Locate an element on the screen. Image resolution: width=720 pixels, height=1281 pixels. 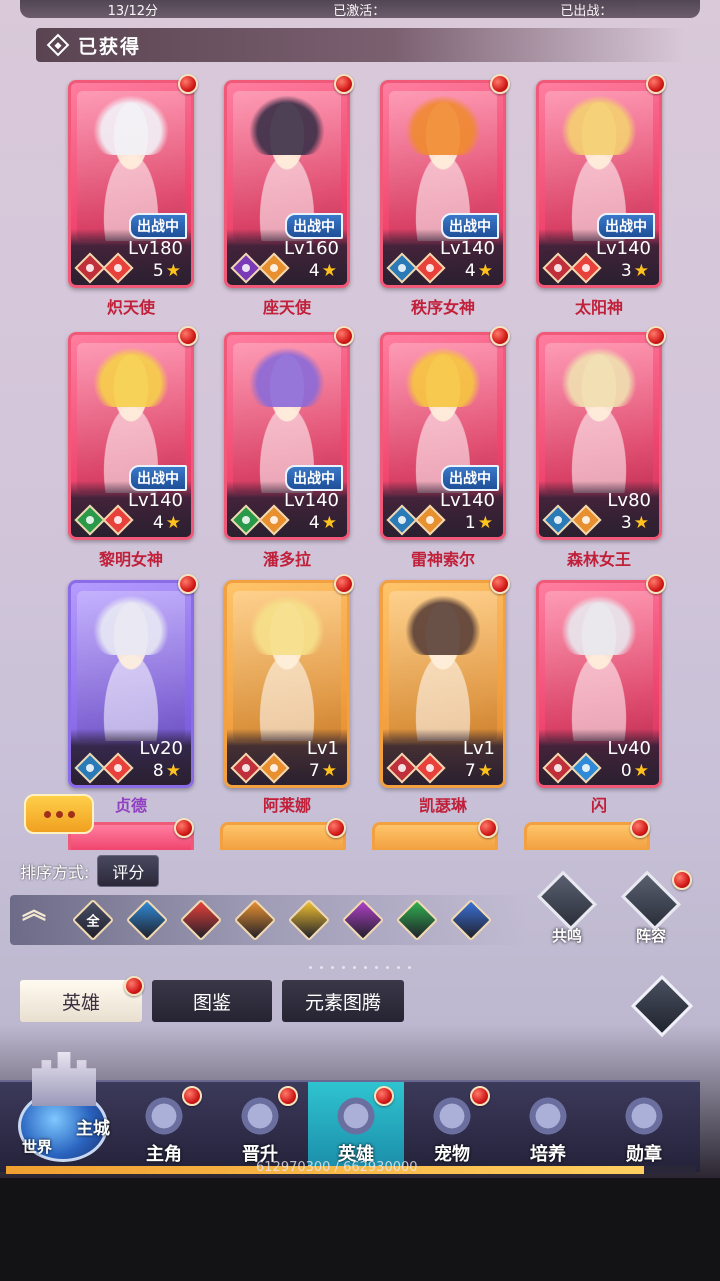
main-city-label: 主城 is located at coordinates (93, 1129).